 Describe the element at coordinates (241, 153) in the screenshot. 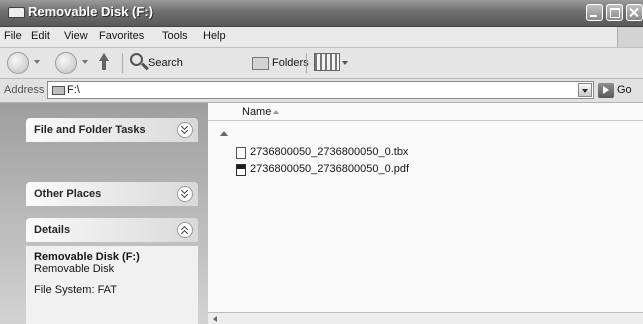

I see `tbx-file-icon` at that location.